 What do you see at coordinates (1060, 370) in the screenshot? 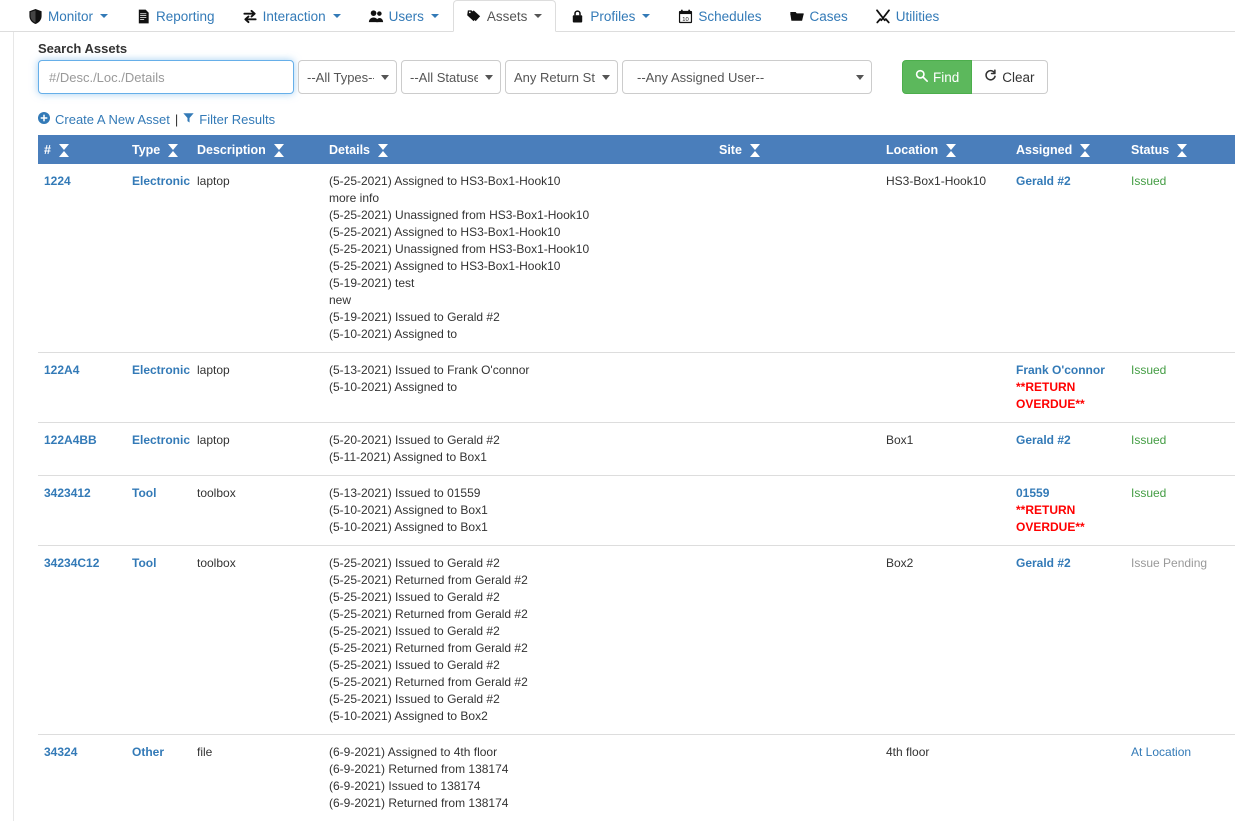
I see `assigned-user-link: Frank O'connor` at bounding box center [1060, 370].